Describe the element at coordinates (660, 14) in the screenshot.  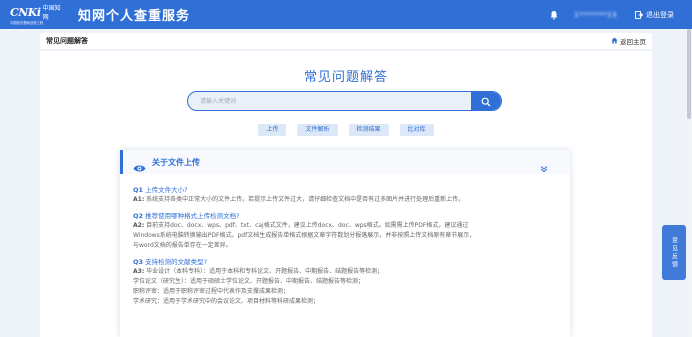
I see `logout-label: 退出登录` at that location.